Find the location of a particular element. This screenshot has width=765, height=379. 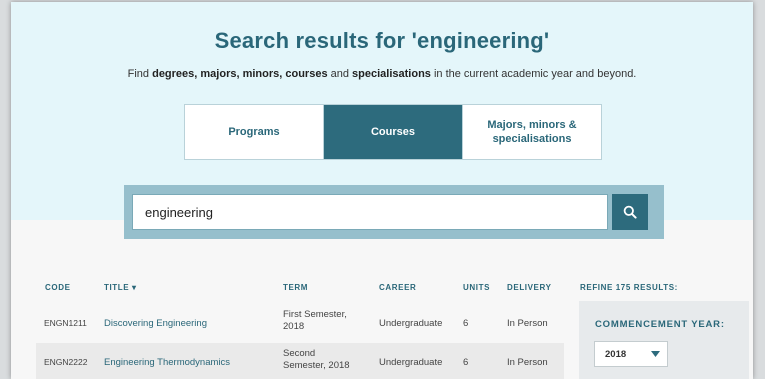

subtitle-bold-specialisations: specialisations is located at coordinates (391, 74).